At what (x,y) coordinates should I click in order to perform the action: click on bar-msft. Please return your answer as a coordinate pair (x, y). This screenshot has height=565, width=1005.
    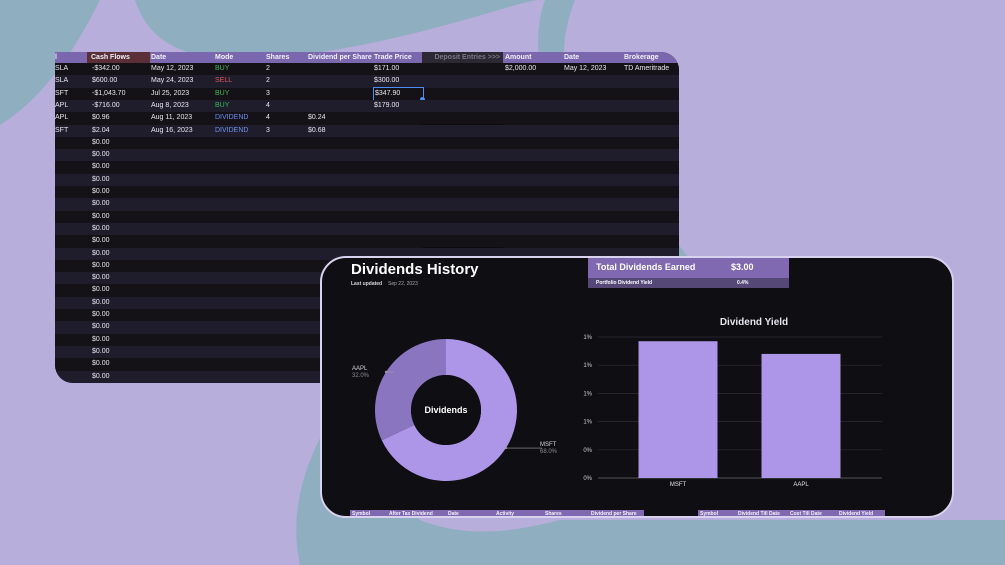
    Looking at the image, I should click on (678, 409).